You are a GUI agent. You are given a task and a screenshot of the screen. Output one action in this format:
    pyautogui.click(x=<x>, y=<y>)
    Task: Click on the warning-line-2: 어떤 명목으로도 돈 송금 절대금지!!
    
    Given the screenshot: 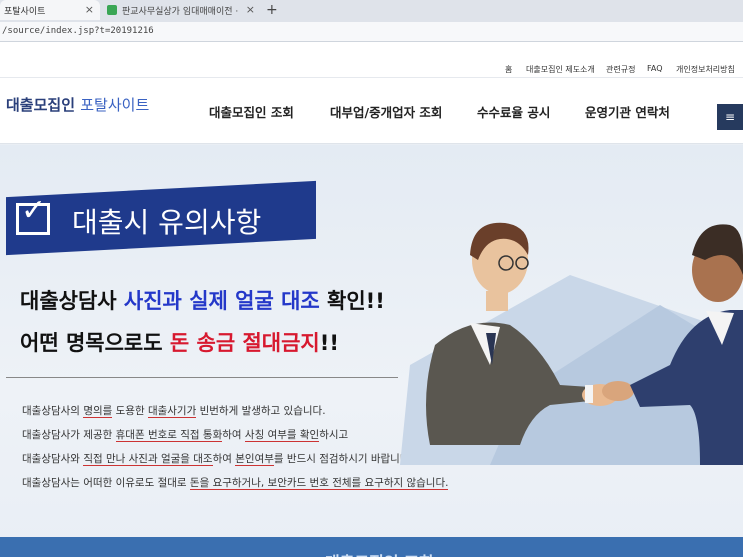 What is the action you would take?
    pyautogui.click(x=179, y=342)
    